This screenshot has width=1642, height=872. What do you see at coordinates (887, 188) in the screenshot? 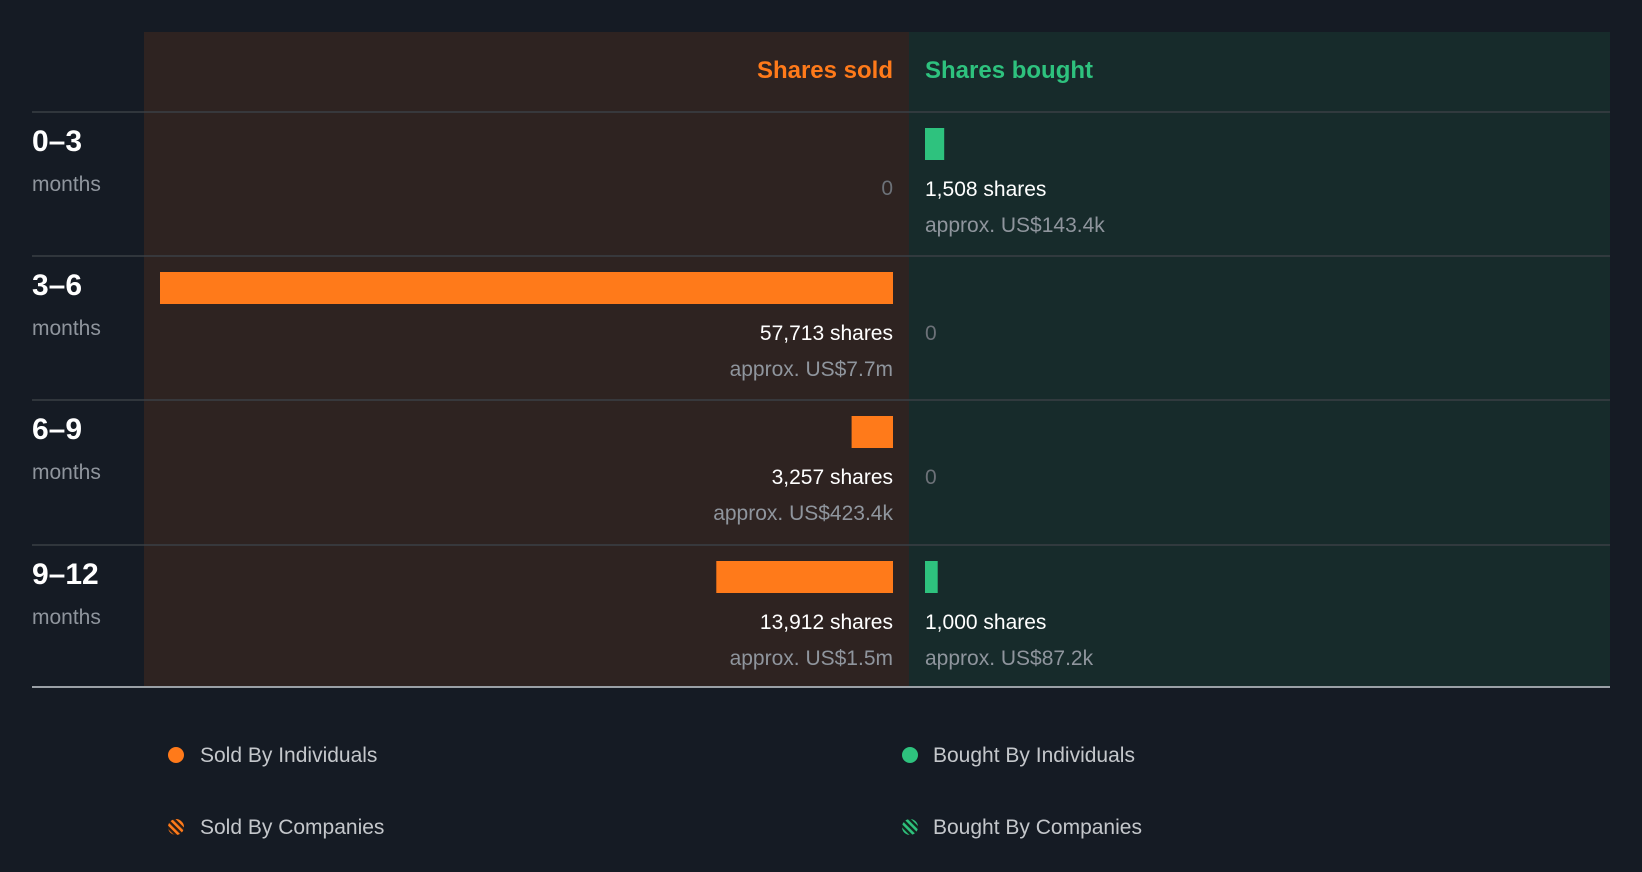
I see `sold-zero-label: 0` at bounding box center [887, 188].